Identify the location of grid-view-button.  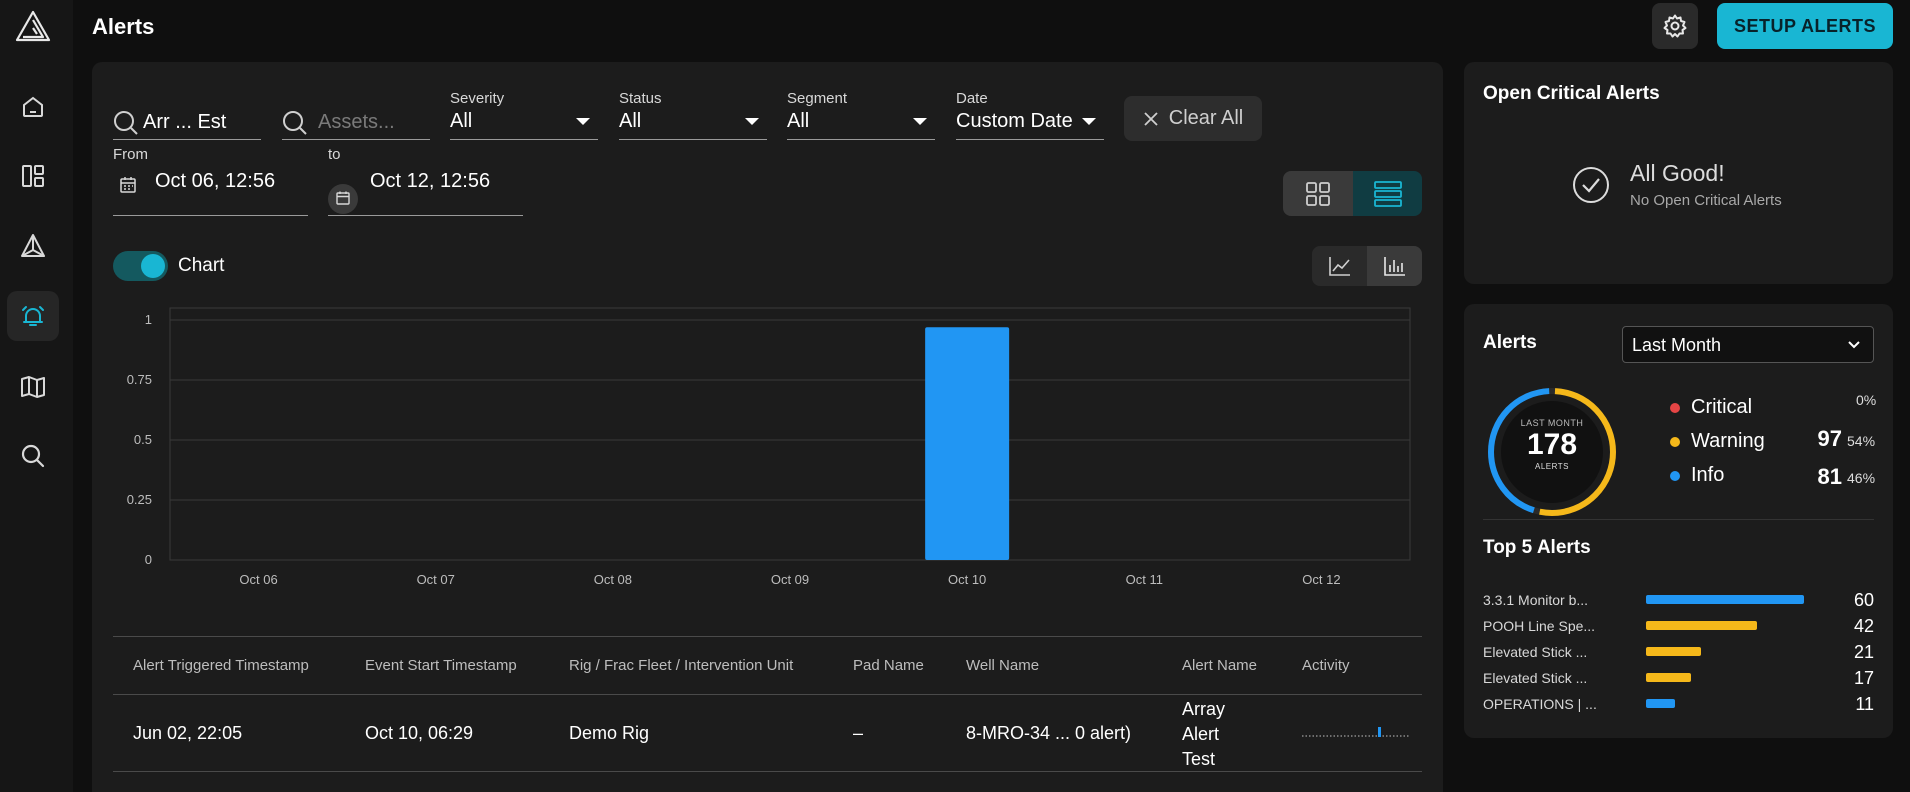
(1318, 193).